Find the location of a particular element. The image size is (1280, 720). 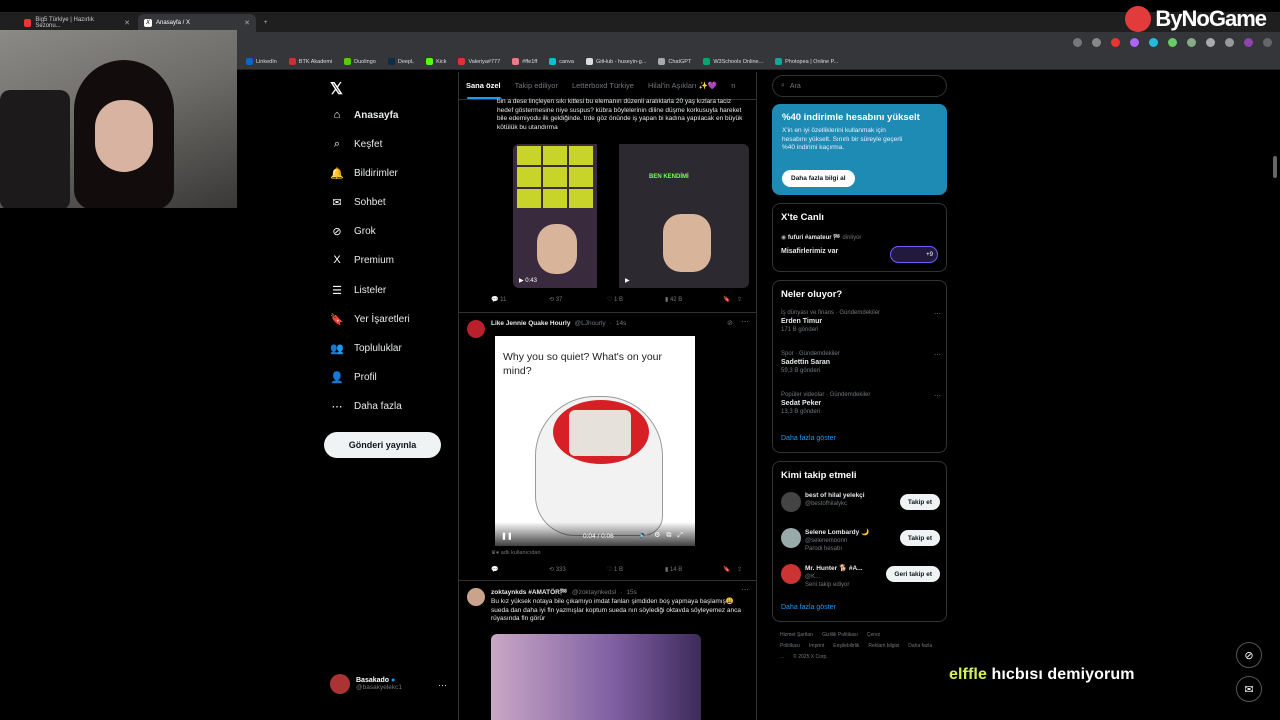

tweet-media is located at coordinates (596, 677).